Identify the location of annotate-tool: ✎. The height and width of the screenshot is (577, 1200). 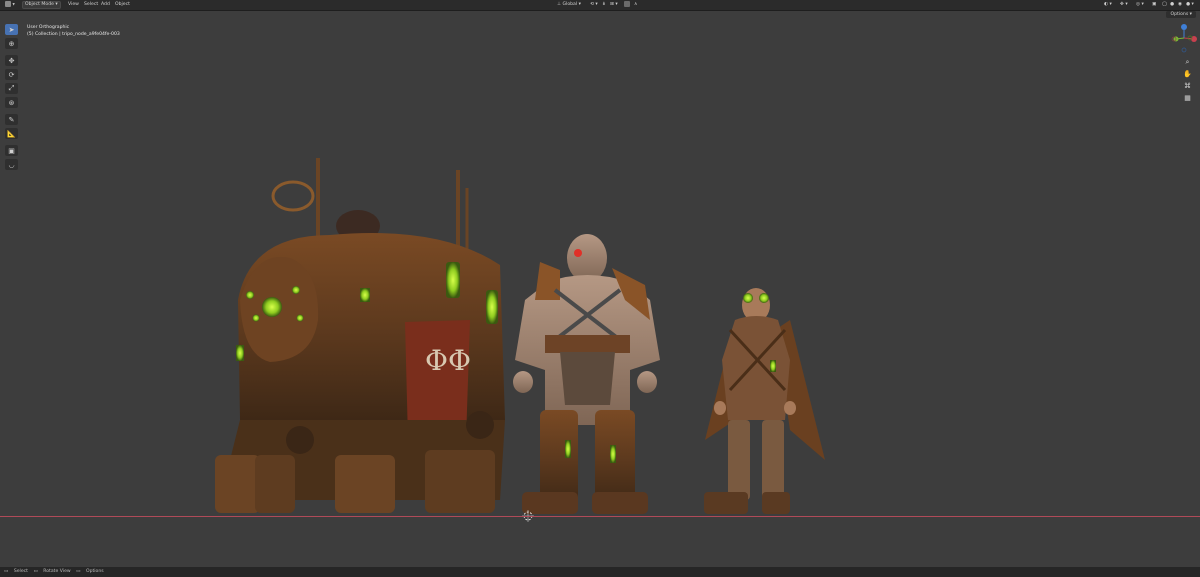
(11, 119).